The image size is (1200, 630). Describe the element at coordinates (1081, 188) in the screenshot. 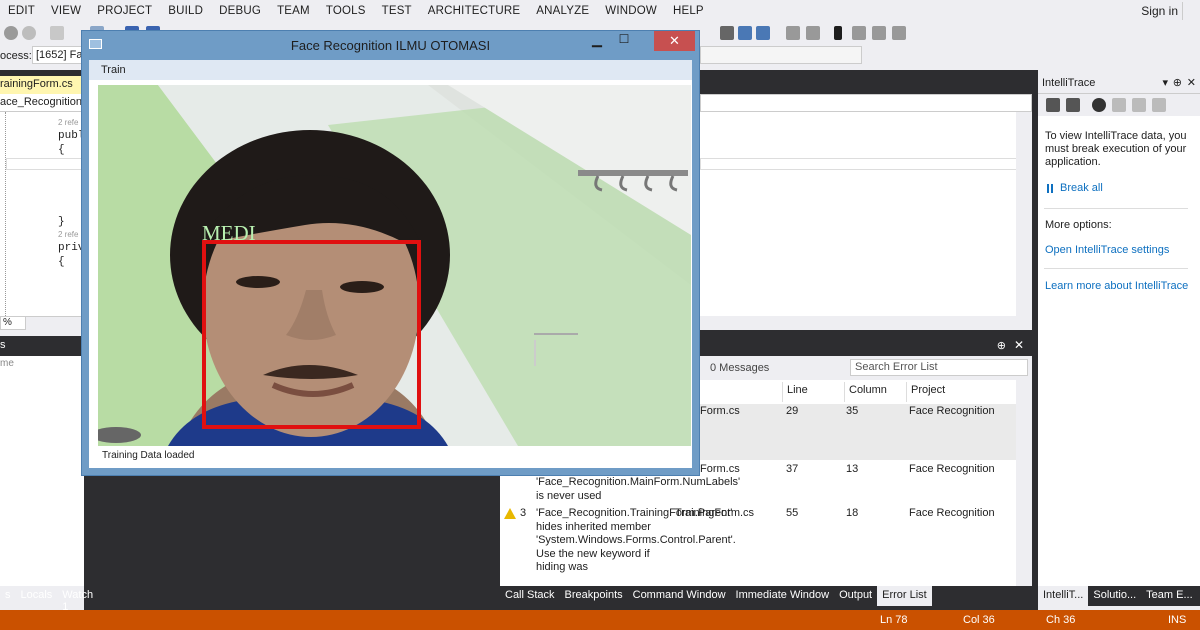

I see `break-all-link: Break all` at that location.